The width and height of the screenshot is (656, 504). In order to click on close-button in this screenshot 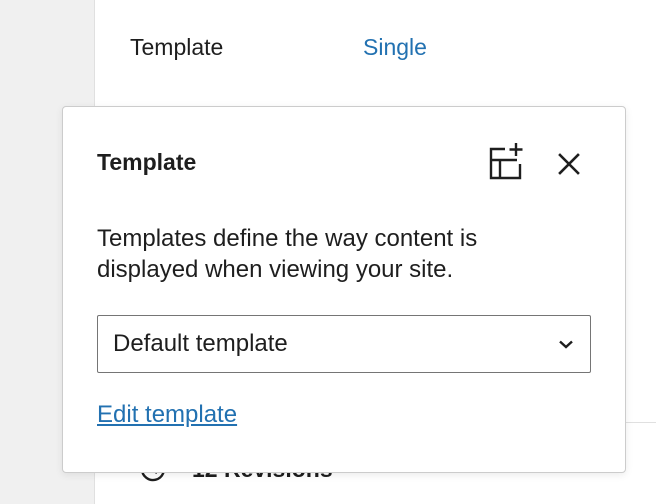, I will do `click(569, 164)`.